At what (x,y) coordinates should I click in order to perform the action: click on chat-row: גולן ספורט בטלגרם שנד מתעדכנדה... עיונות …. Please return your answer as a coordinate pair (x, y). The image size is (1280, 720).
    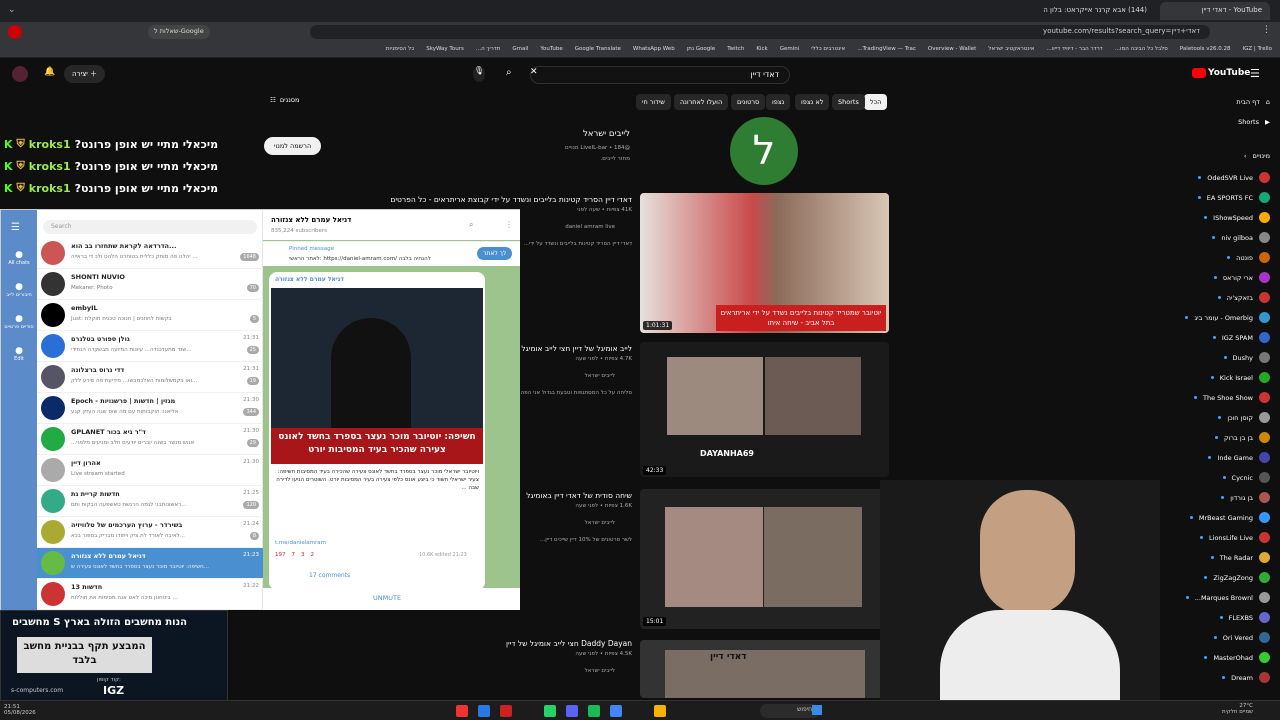
    Looking at the image, I should click on (150, 346).